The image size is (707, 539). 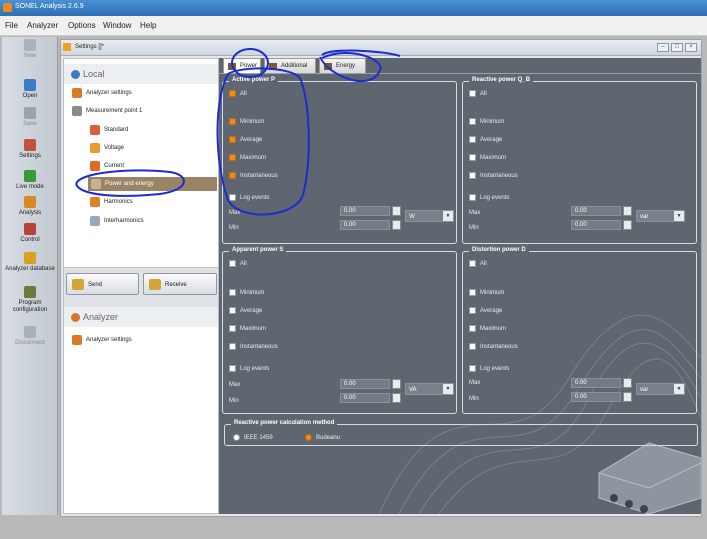 I want to click on active-max-spinner, so click(x=396, y=211).